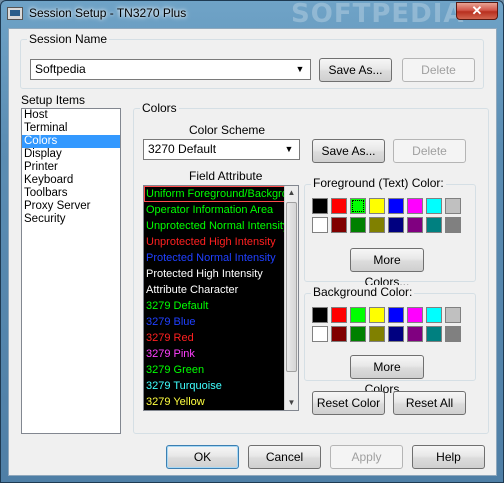  Describe the element at coordinates (71, 154) in the screenshot. I see `setup-item-display: Display` at that location.